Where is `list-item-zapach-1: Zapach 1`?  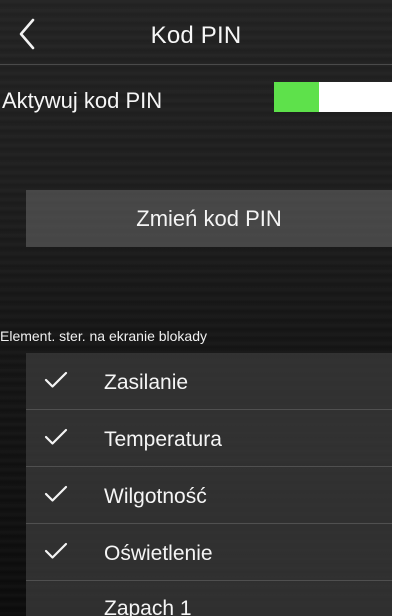 list-item-zapach-1: Zapach 1 is located at coordinates (209, 598).